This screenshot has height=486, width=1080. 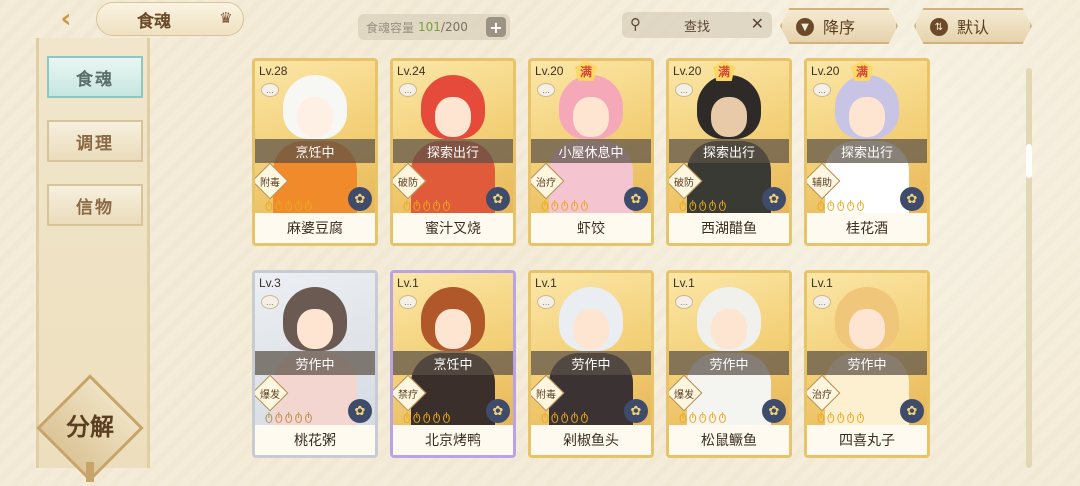 What do you see at coordinates (429, 27) in the screenshot?
I see `capacity-current: 101` at bounding box center [429, 27].